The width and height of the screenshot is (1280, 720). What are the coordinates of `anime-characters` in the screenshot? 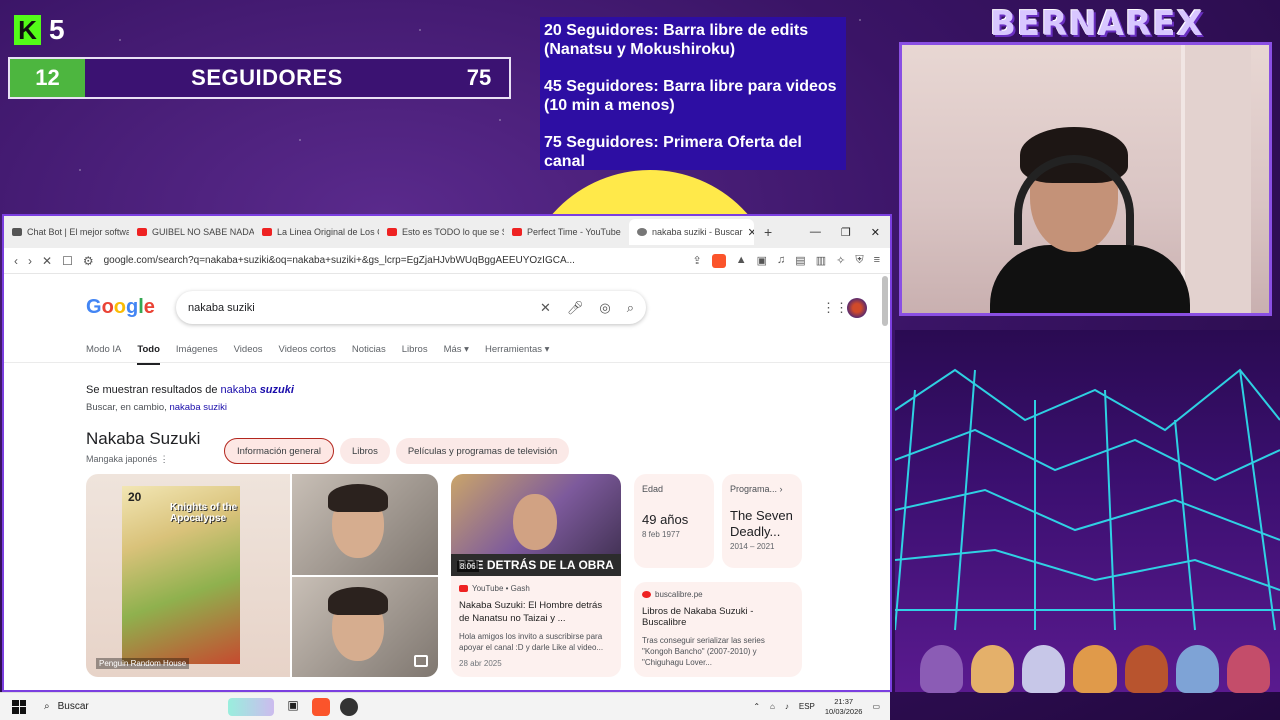 It's located at (1095, 670).